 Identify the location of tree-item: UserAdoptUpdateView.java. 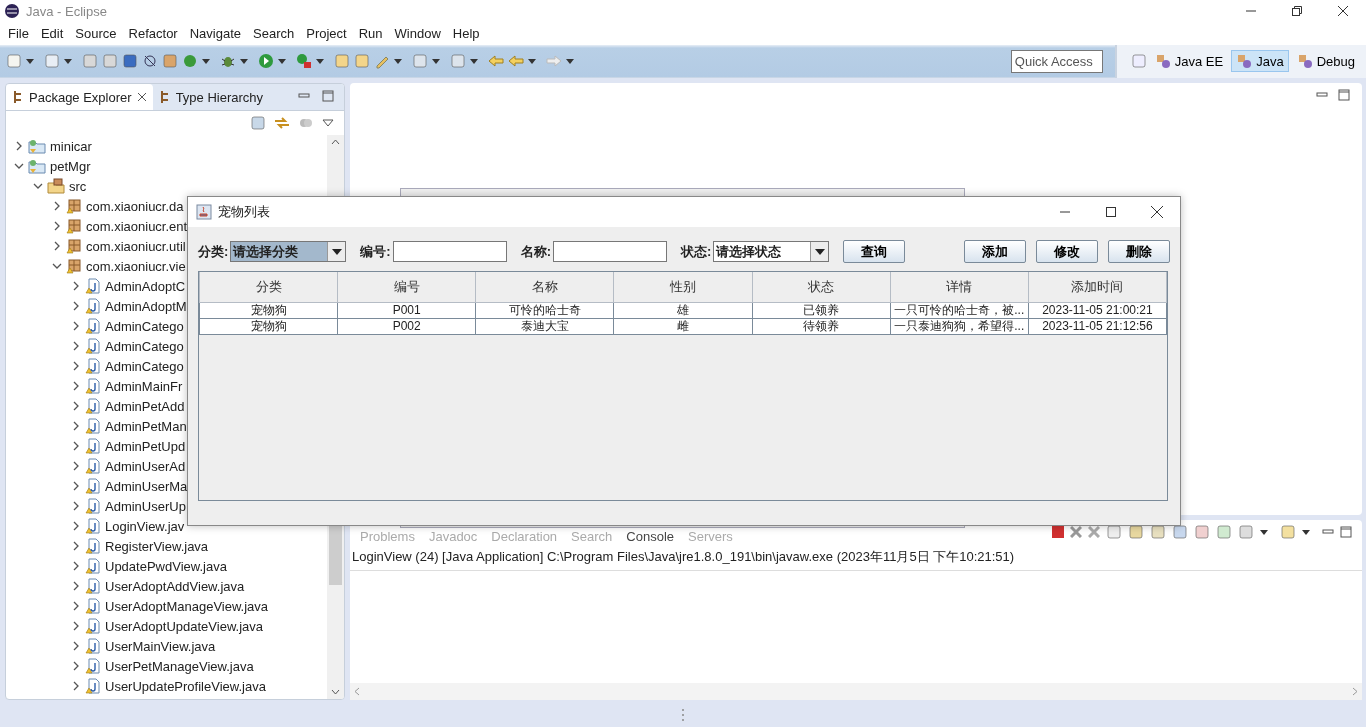
(184, 626).